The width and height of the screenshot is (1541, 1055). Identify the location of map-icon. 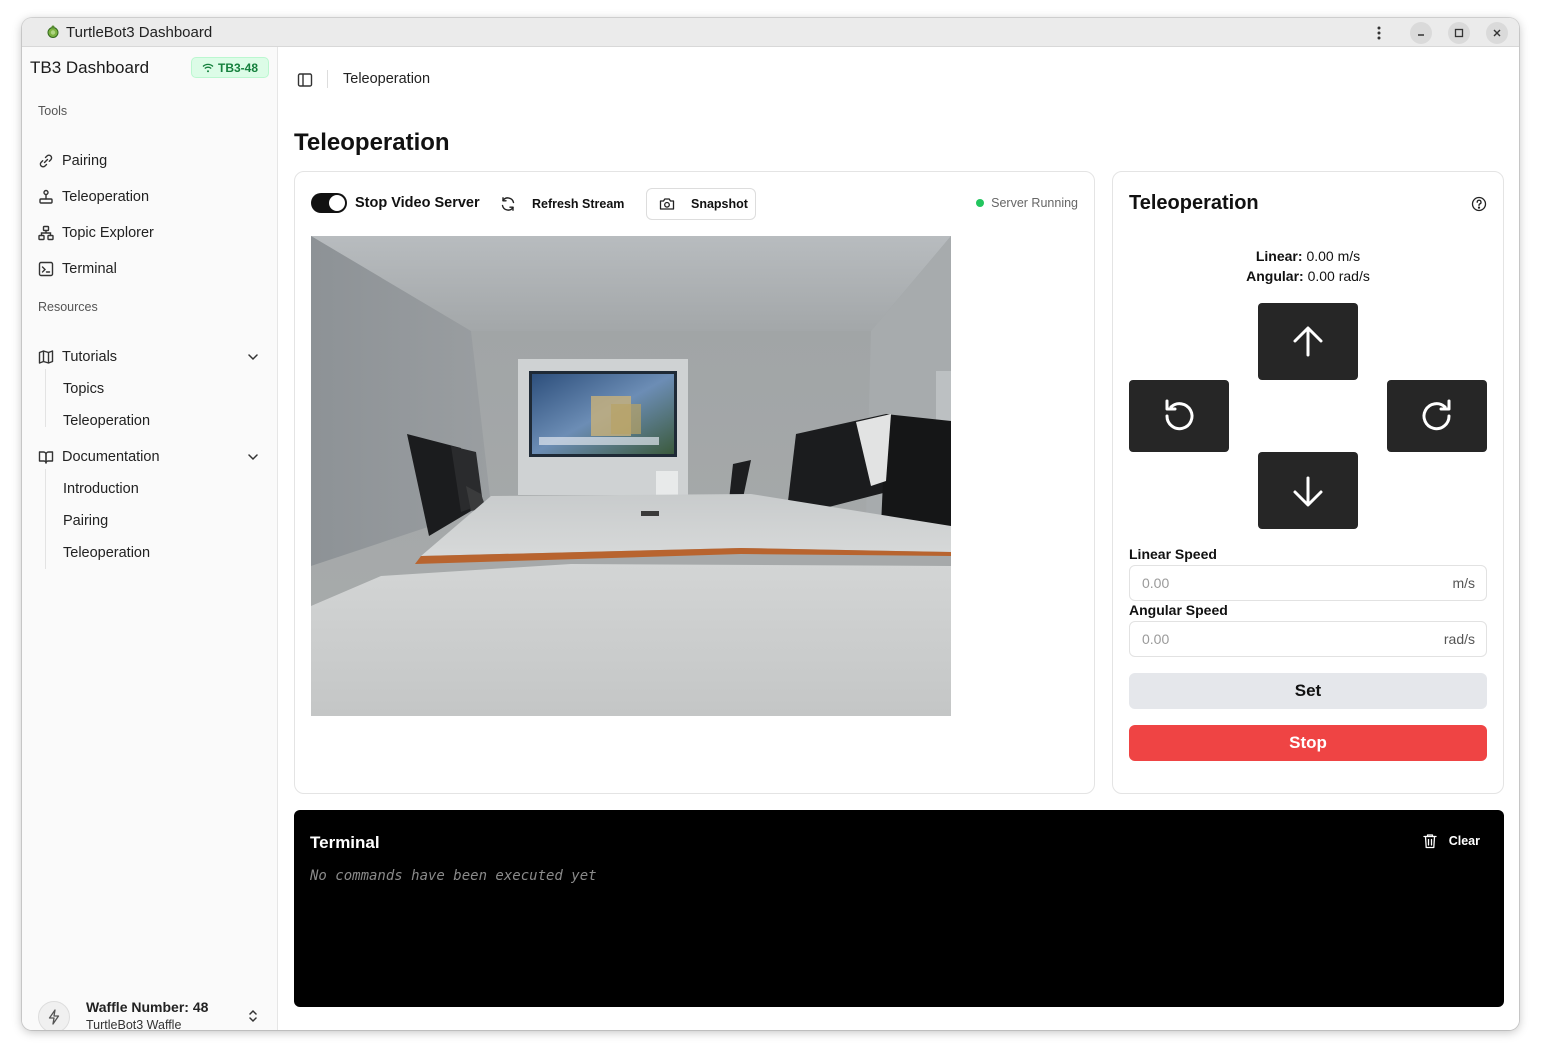
(46, 357).